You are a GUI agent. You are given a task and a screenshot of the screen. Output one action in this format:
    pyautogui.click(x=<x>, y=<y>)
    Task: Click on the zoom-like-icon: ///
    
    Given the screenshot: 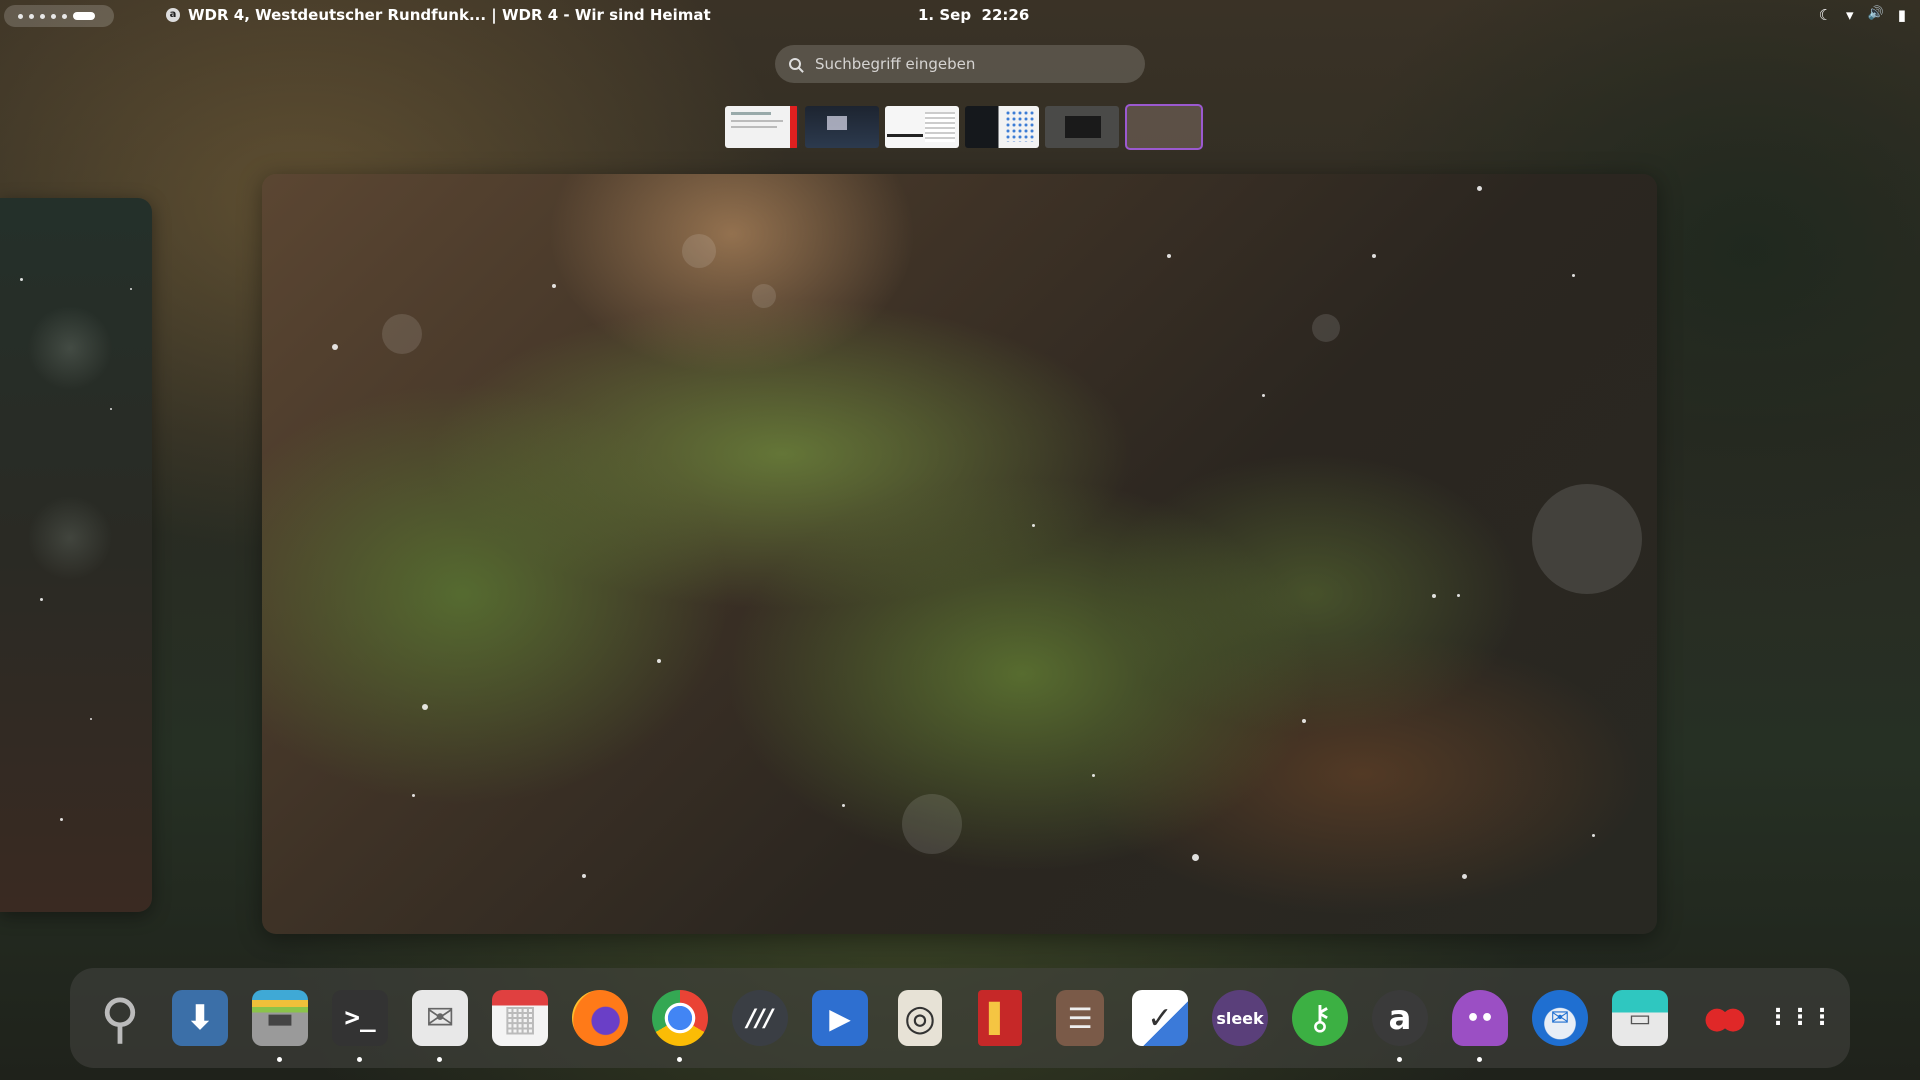 What is the action you would take?
    pyautogui.click(x=760, y=1018)
    